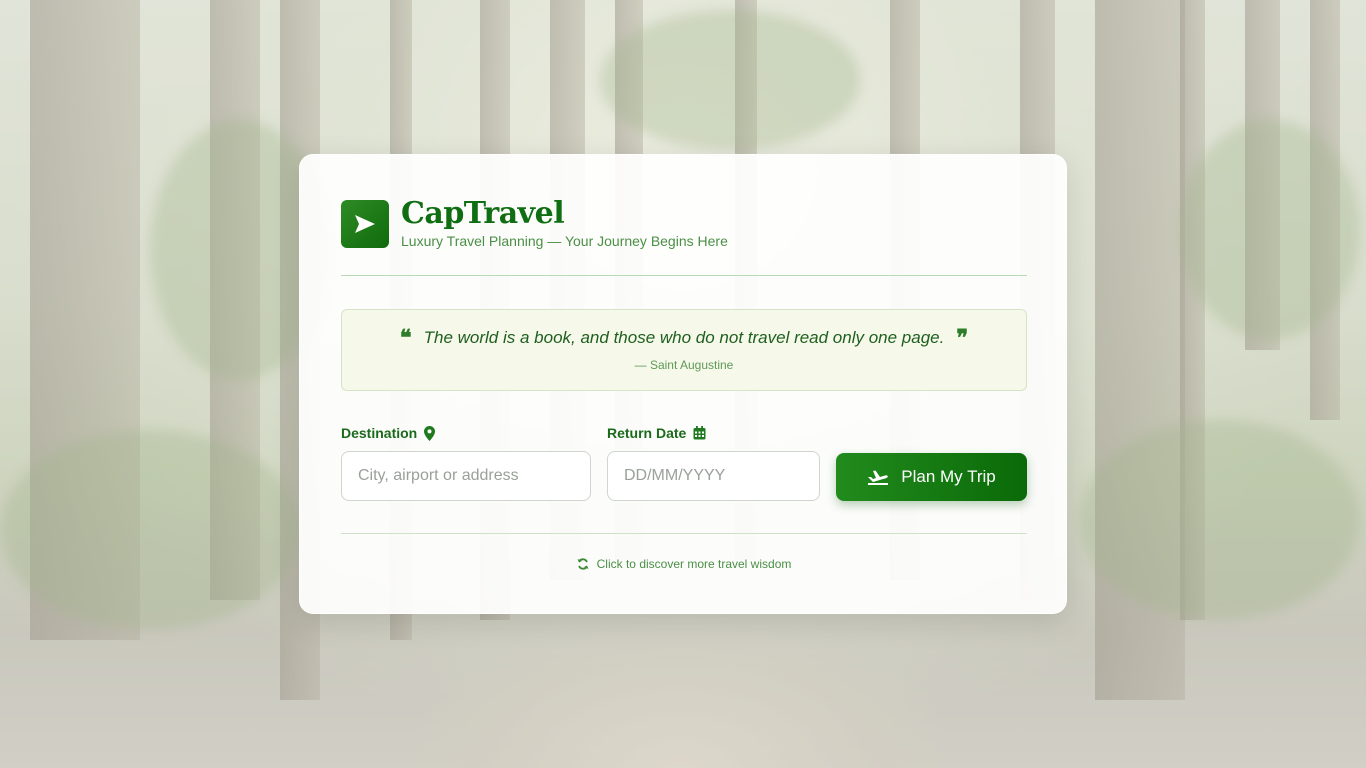 This screenshot has width=1366, height=768. Describe the element at coordinates (694, 564) in the screenshot. I see `discover-wisdom-label: Click to discover more travel wisdom` at that location.